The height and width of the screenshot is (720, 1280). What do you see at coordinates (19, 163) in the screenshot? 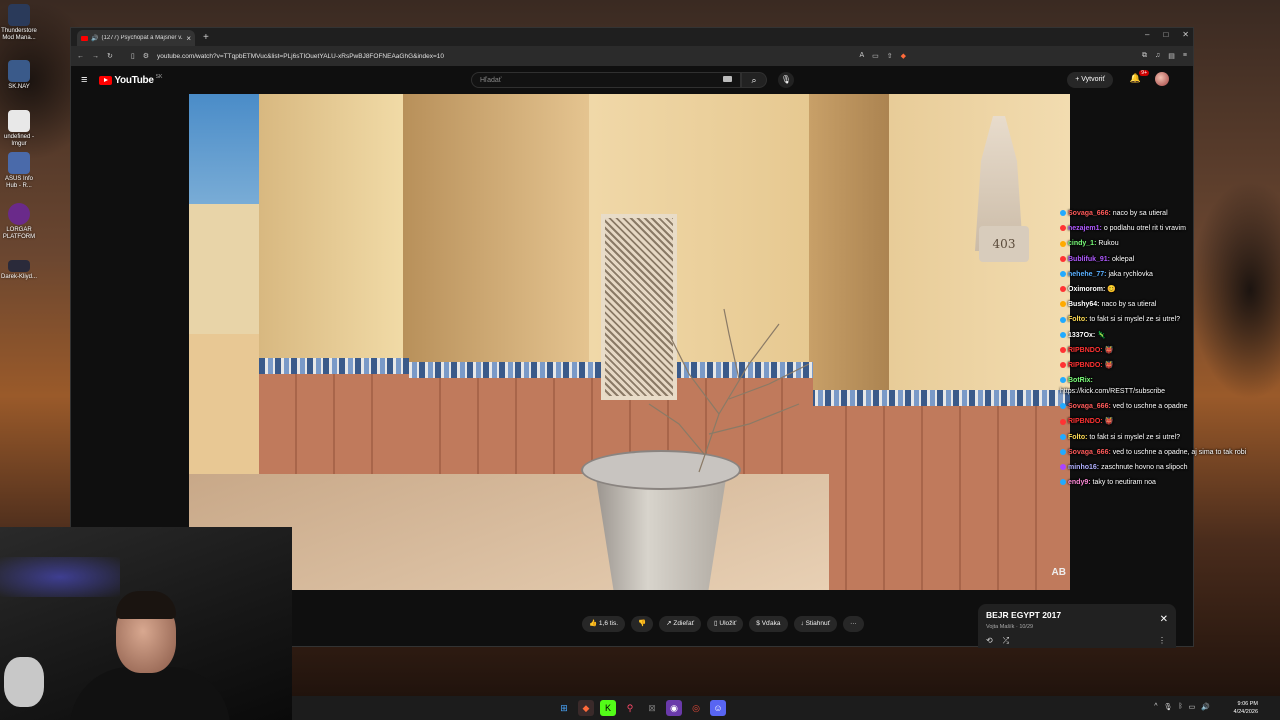
I see `asus-icon` at bounding box center [19, 163].